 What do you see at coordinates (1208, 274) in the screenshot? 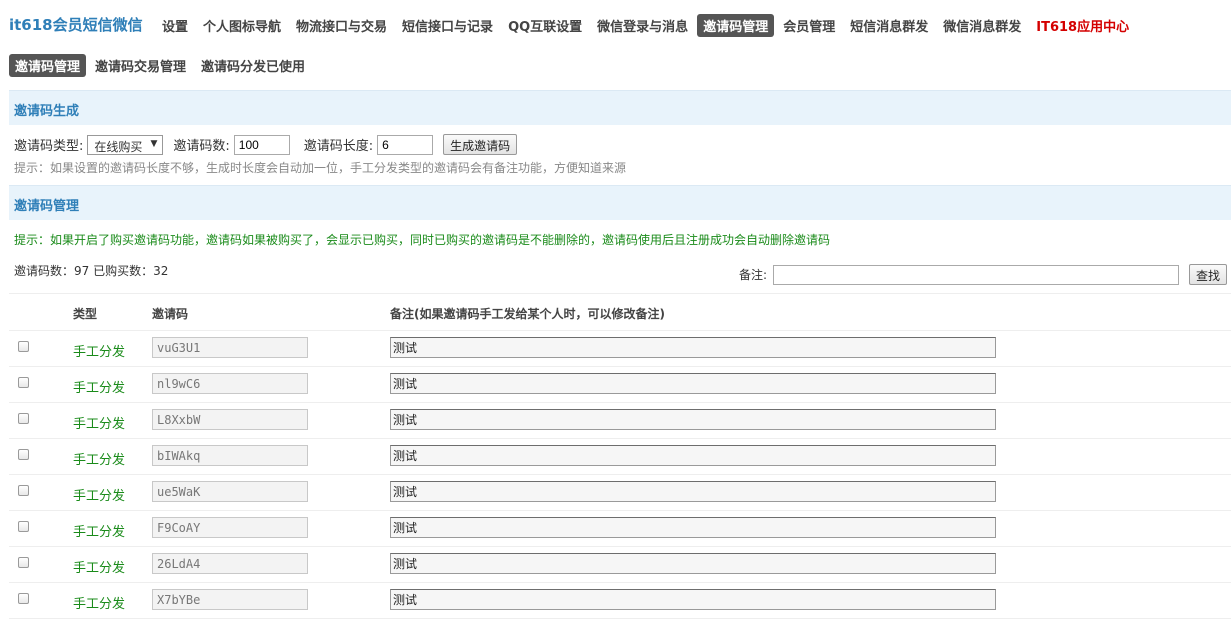
I see `search-button: 查找` at bounding box center [1208, 274].